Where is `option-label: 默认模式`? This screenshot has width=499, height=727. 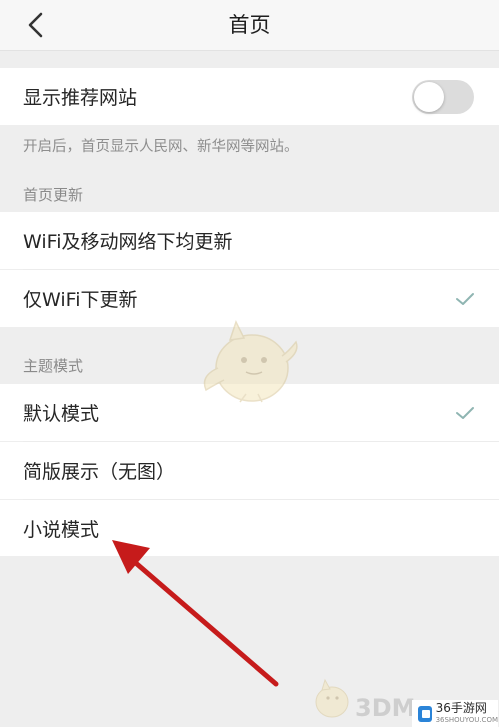 option-label: 默认模式 is located at coordinates (61, 414).